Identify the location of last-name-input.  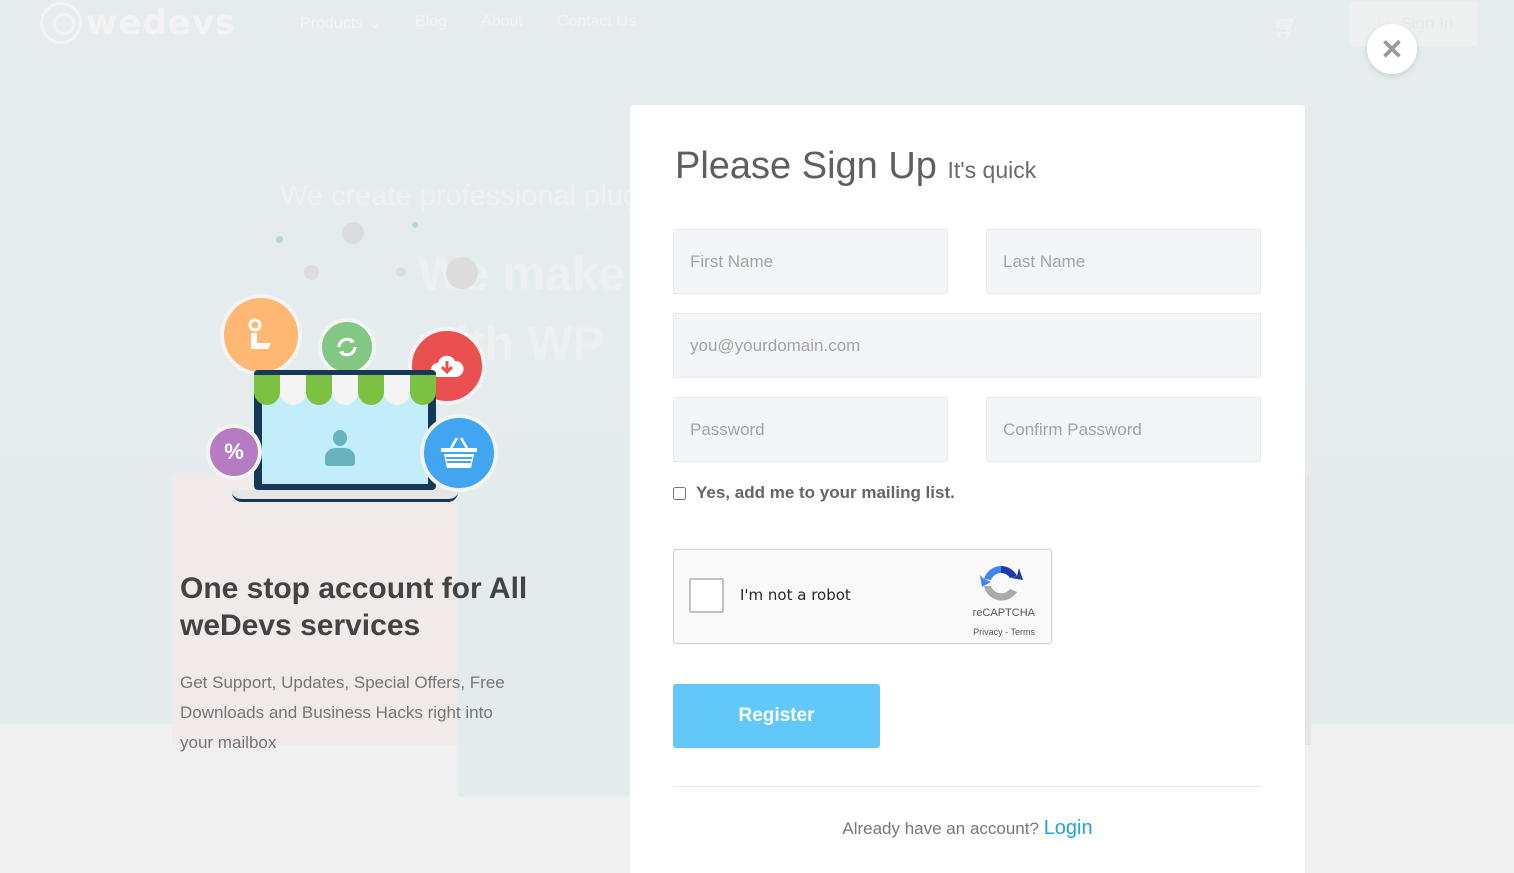
(1123, 261).